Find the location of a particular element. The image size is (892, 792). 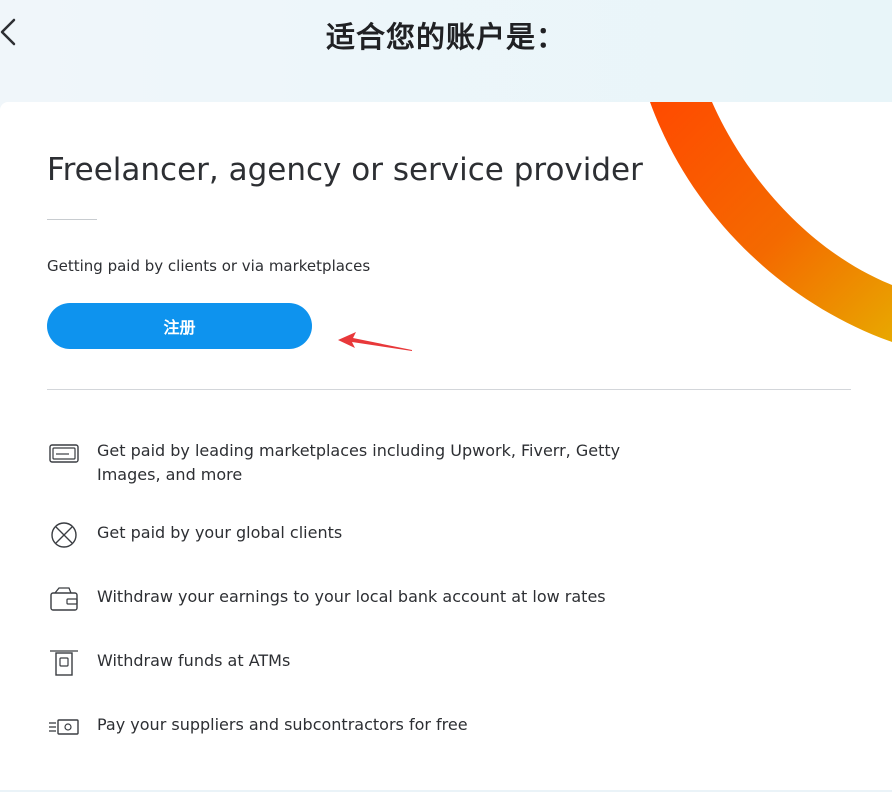

feature-item: Get paid by your global clients is located at coordinates (397, 535).